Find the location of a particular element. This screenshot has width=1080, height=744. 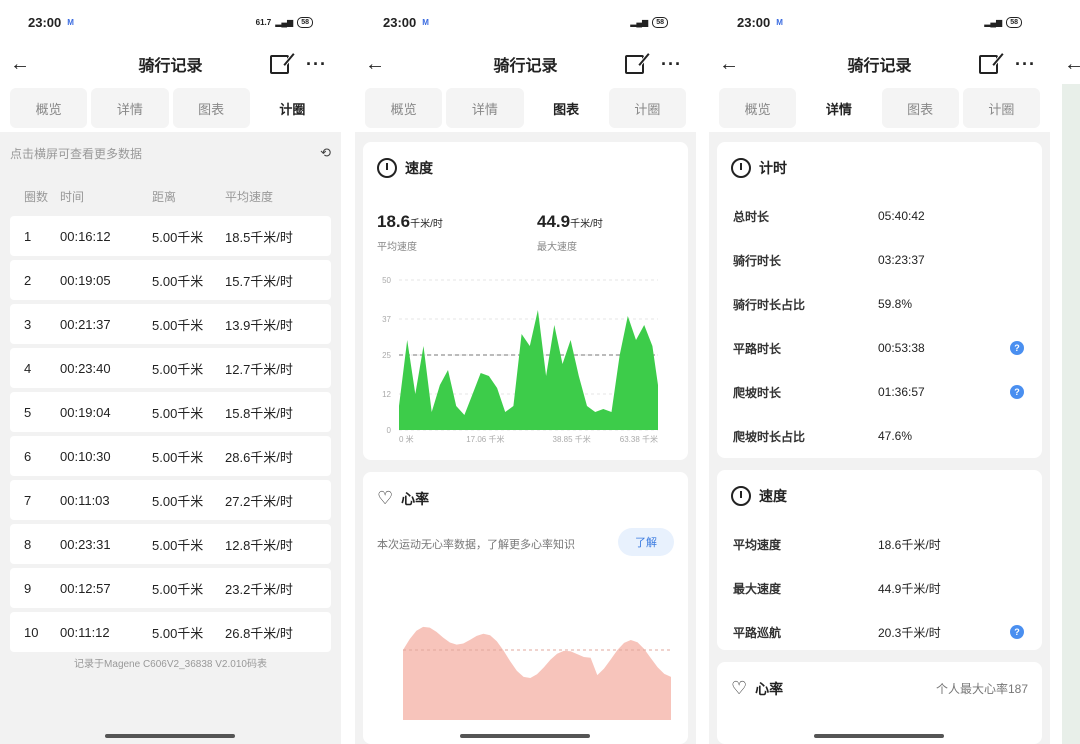

table-row: 4 00:23:40 5.00千米 12.7千米/时 is located at coordinates (170, 368).